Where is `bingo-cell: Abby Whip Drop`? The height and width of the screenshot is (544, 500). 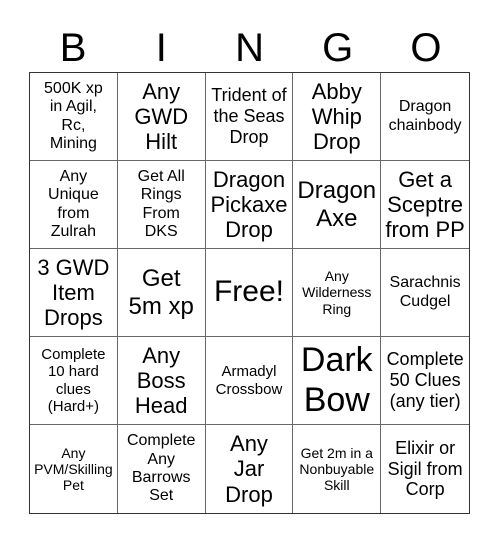 bingo-cell: Abby Whip Drop is located at coordinates (337, 117).